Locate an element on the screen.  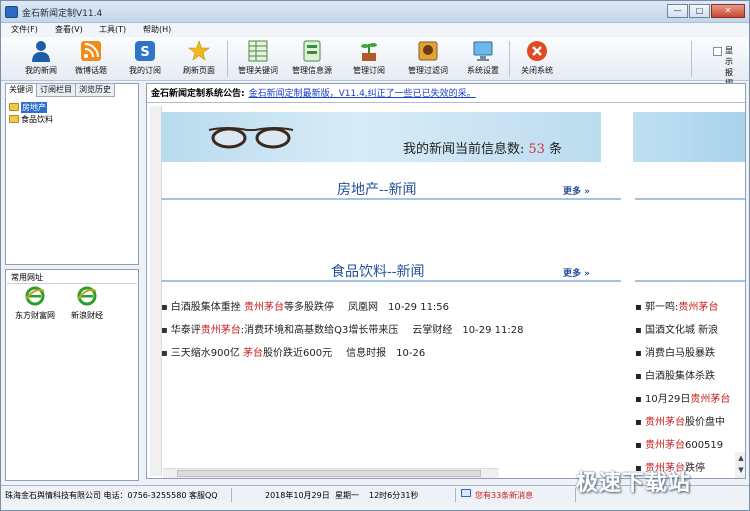
scrollbar-thumb is located at coordinates (329, 473).